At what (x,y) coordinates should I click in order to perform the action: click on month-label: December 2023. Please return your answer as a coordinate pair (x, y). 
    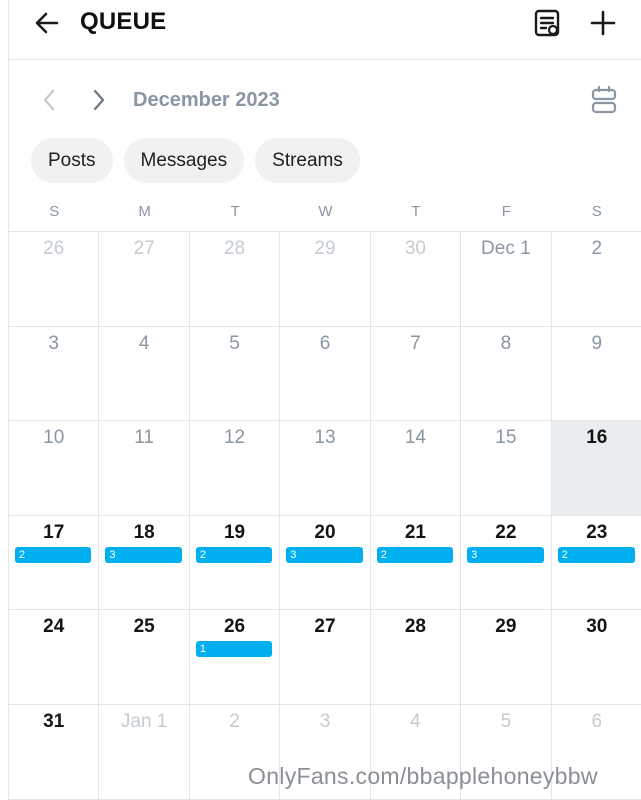
    Looking at the image, I should click on (206, 100).